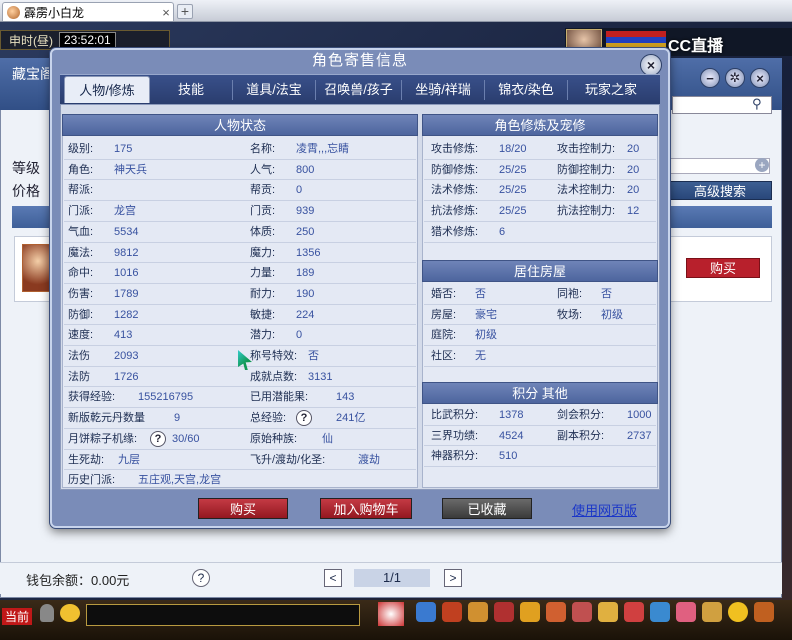 This screenshot has width=792, height=640. I want to click on chat-channel: 当前, so click(17, 616).